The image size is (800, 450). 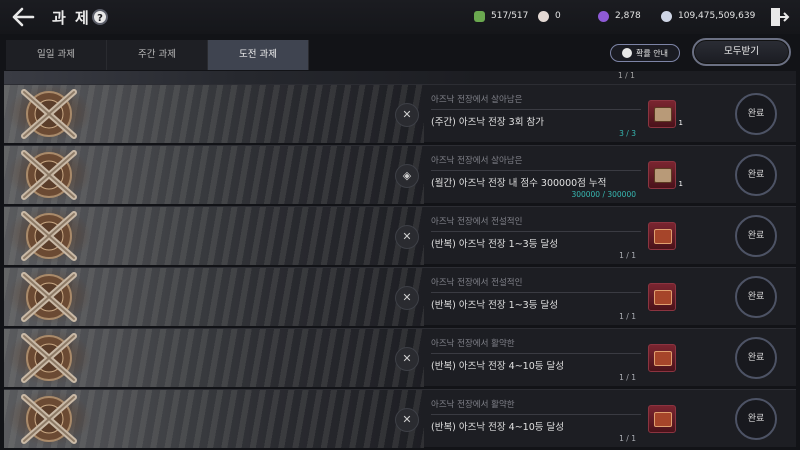 What do you see at coordinates (100, 17) in the screenshot?
I see `help-icon: ?` at bounding box center [100, 17].